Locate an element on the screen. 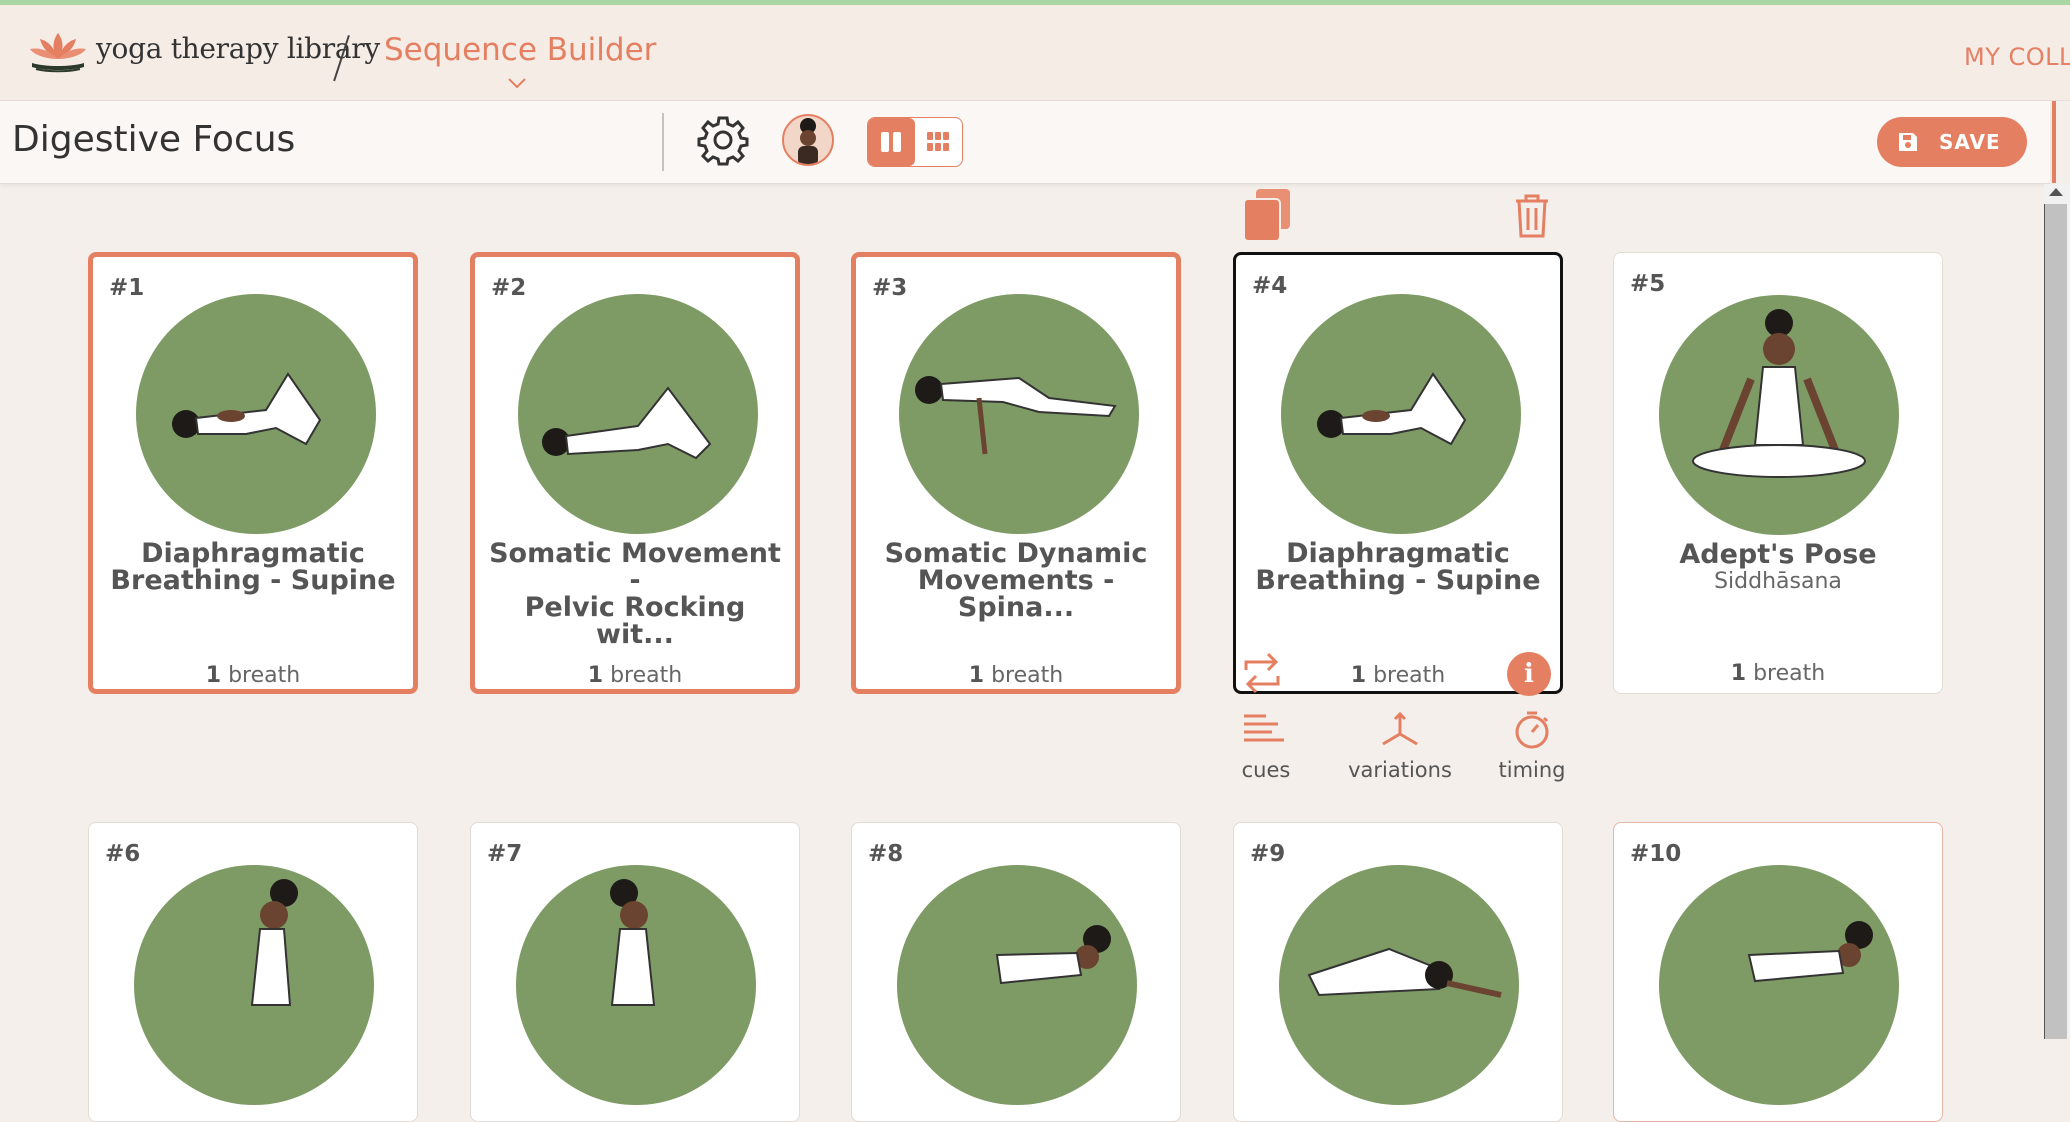 This screenshot has width=2070, height=1122. avatar is located at coordinates (808, 140).